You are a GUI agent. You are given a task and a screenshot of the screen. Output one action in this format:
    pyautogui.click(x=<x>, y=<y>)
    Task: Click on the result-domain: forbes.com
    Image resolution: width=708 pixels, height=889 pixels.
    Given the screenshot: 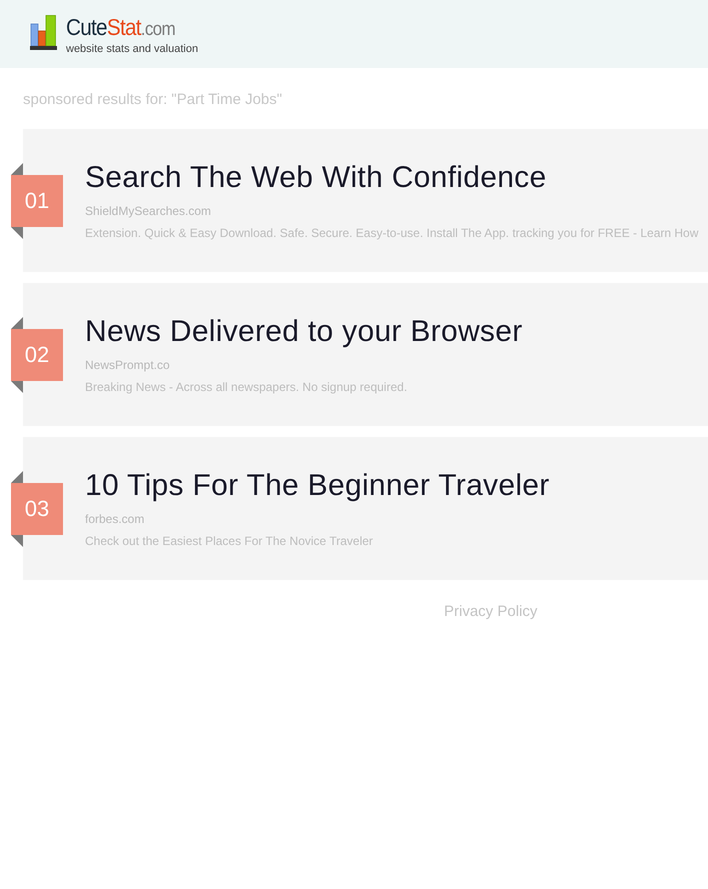 What is the action you would take?
    pyautogui.click(x=114, y=519)
    